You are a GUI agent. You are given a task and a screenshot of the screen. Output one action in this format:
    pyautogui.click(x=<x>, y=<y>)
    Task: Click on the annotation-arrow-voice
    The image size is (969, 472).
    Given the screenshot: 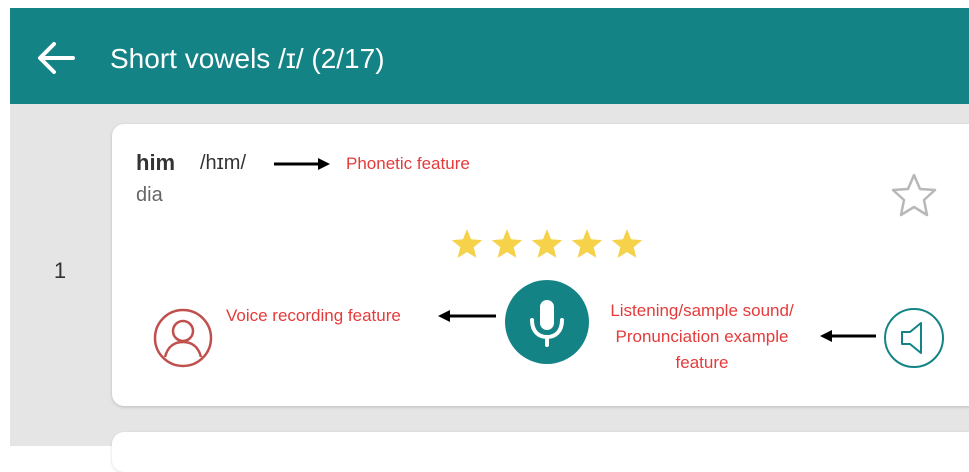 What is the action you would take?
    pyautogui.click(x=467, y=316)
    